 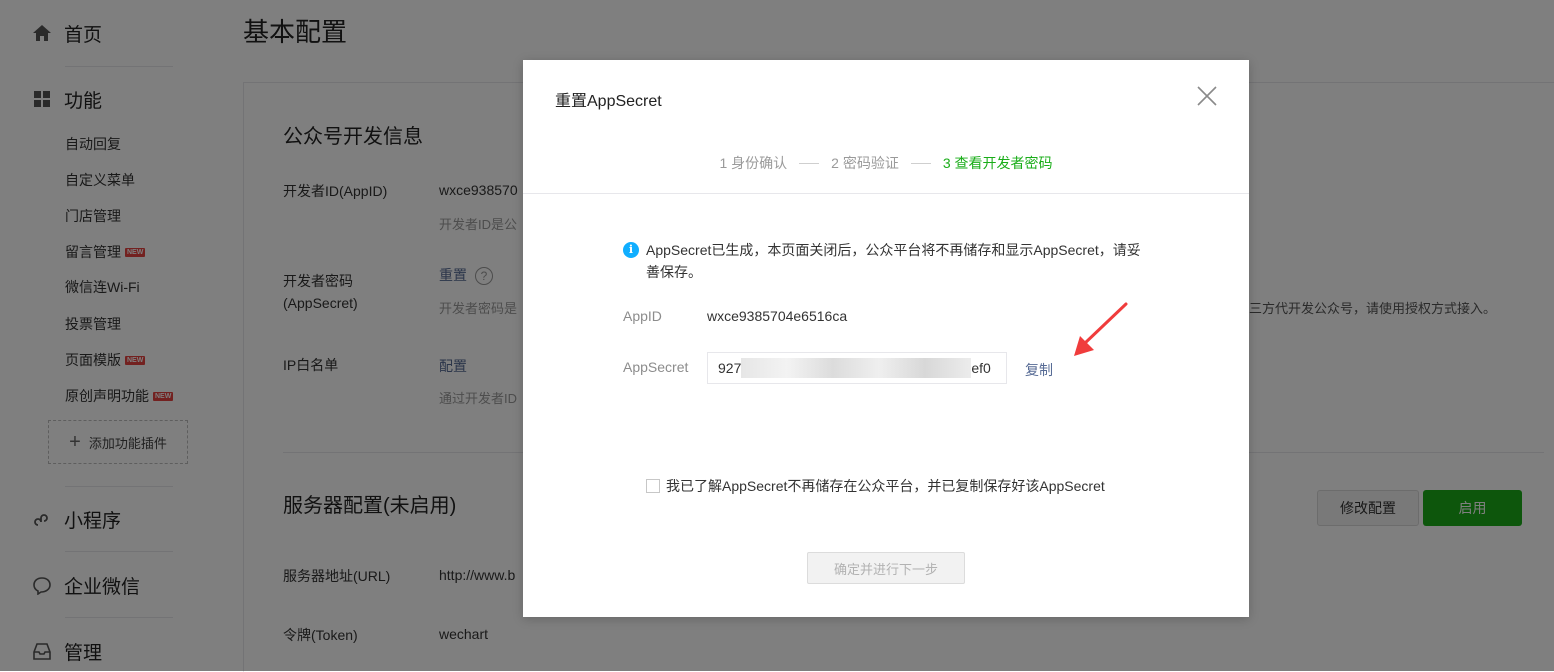 I want to click on dialog-secret-label: AppSecret, so click(x=656, y=367).